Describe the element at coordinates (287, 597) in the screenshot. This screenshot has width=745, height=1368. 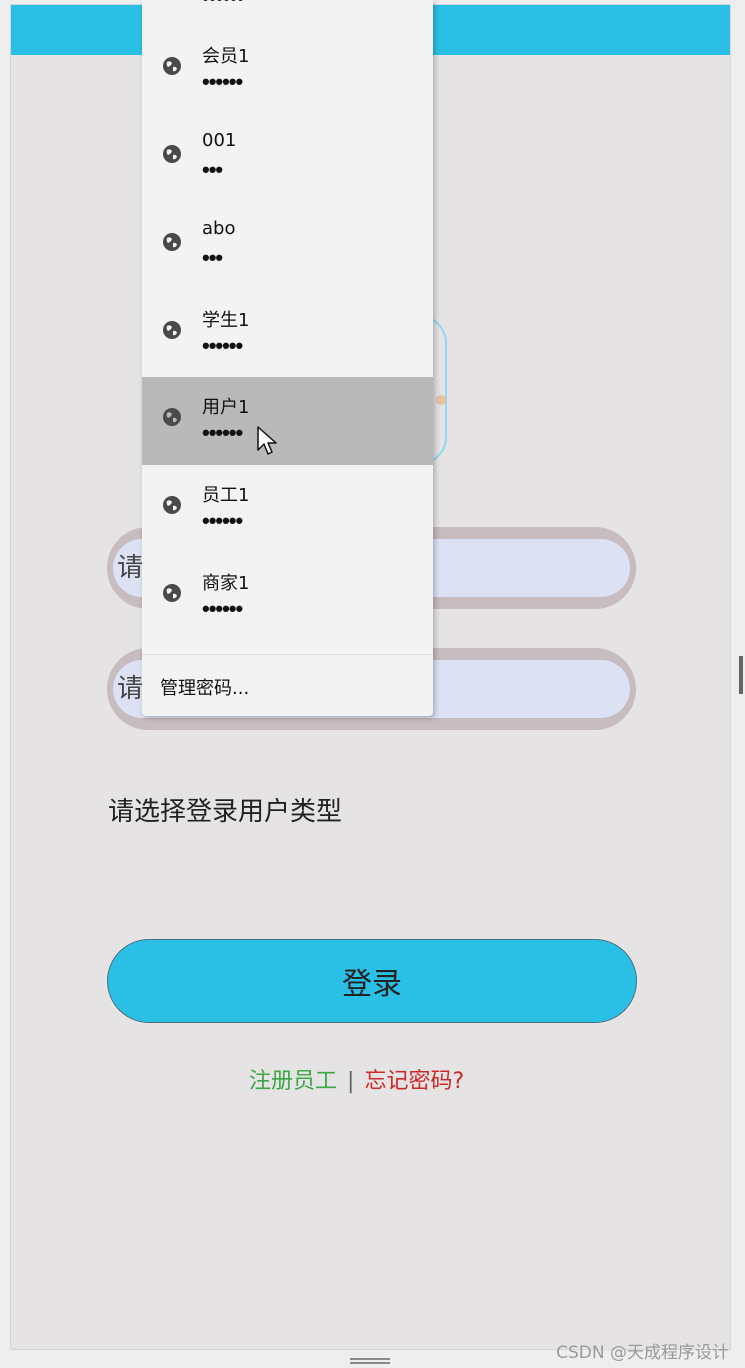
I see `autofill-item: 商家1 ••••••` at that location.